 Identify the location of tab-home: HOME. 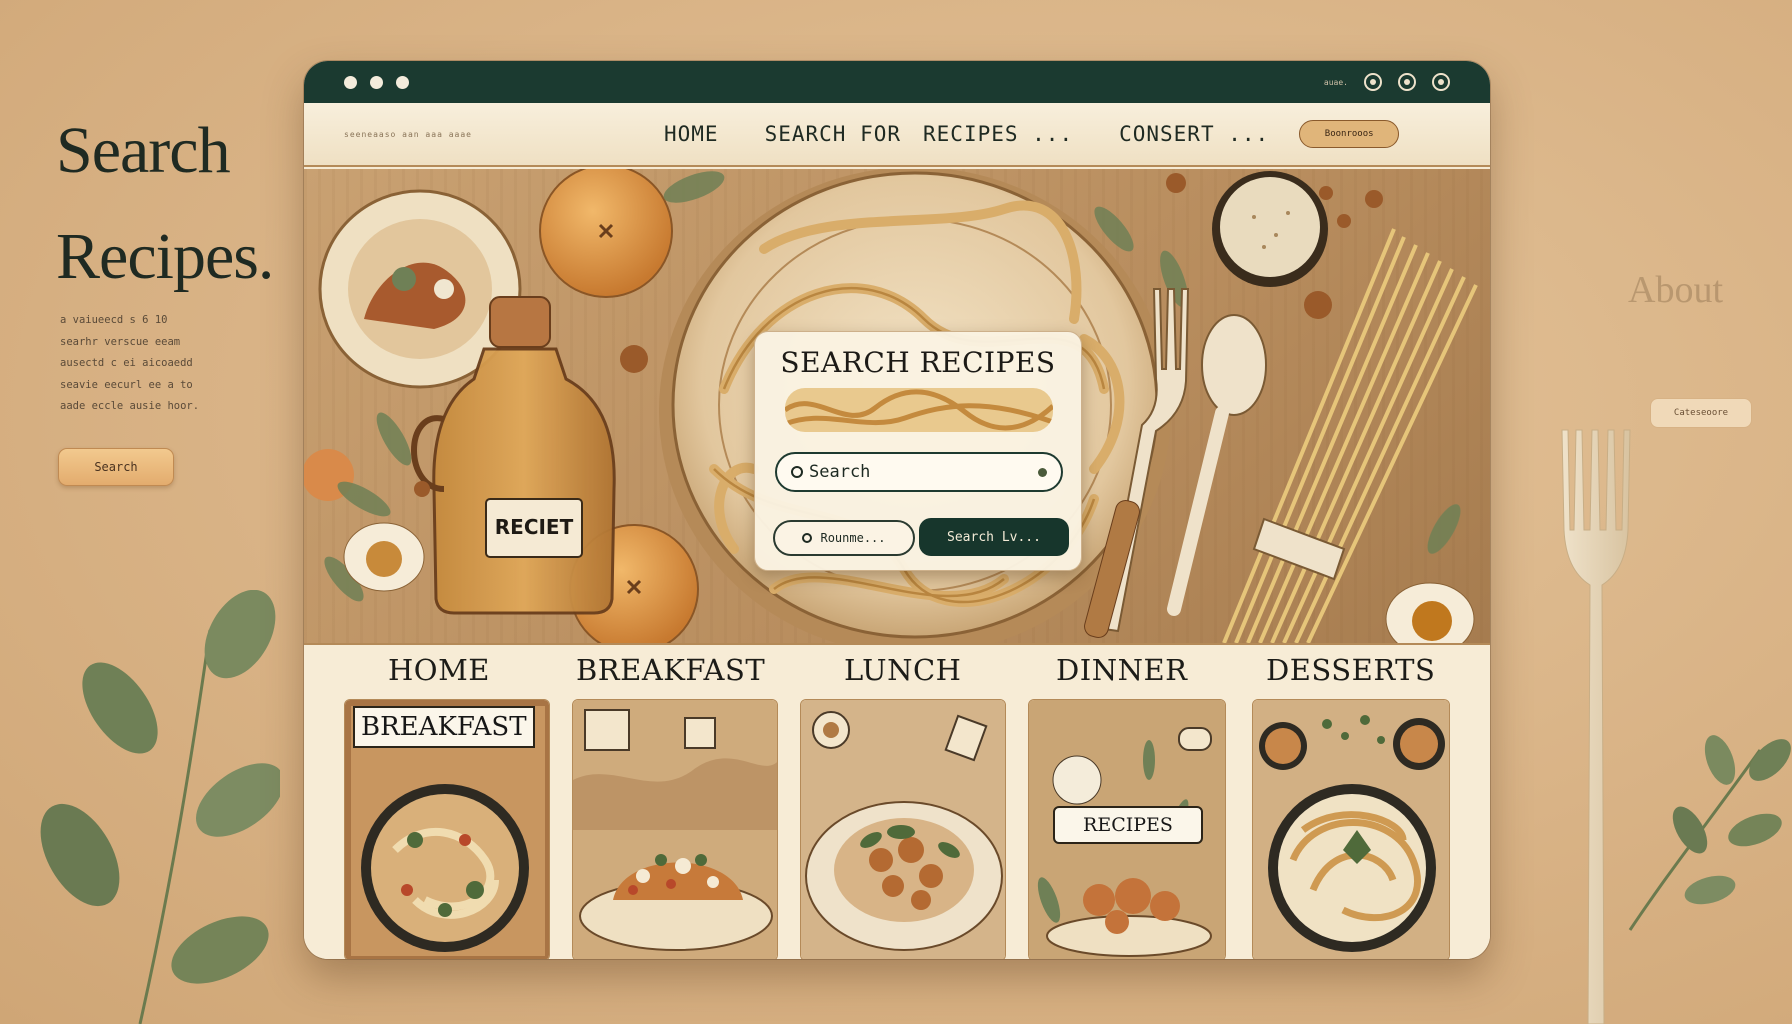
(439, 670).